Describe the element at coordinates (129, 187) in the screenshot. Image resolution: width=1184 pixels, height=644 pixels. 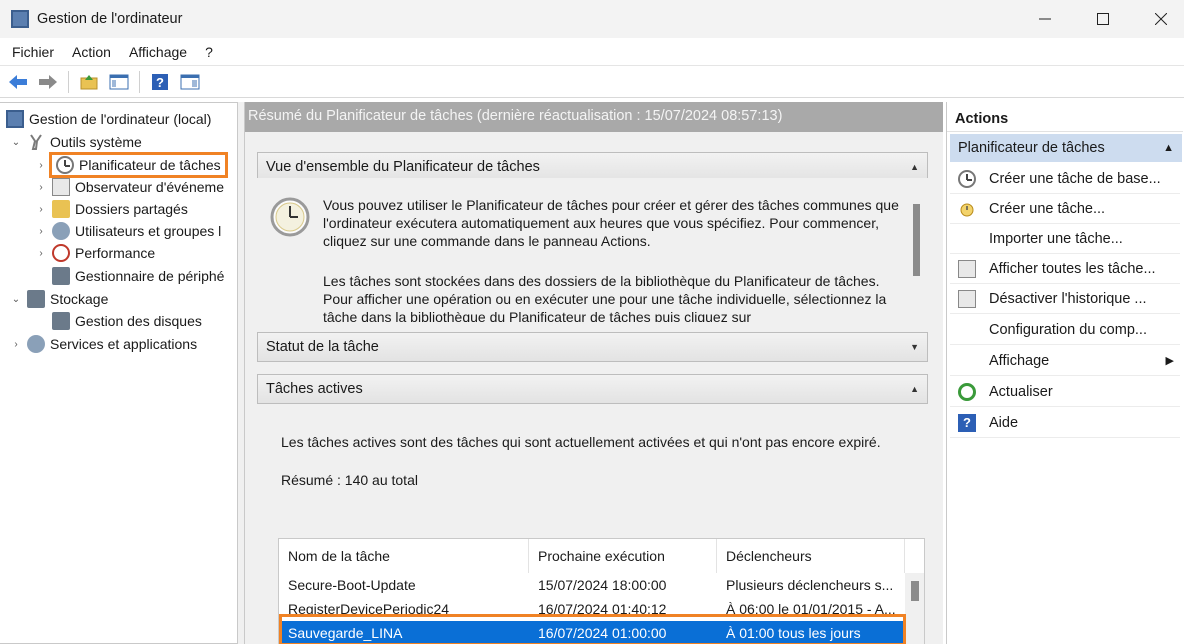
I see `tree-item-observateur: › Observateur d'événeme` at that location.